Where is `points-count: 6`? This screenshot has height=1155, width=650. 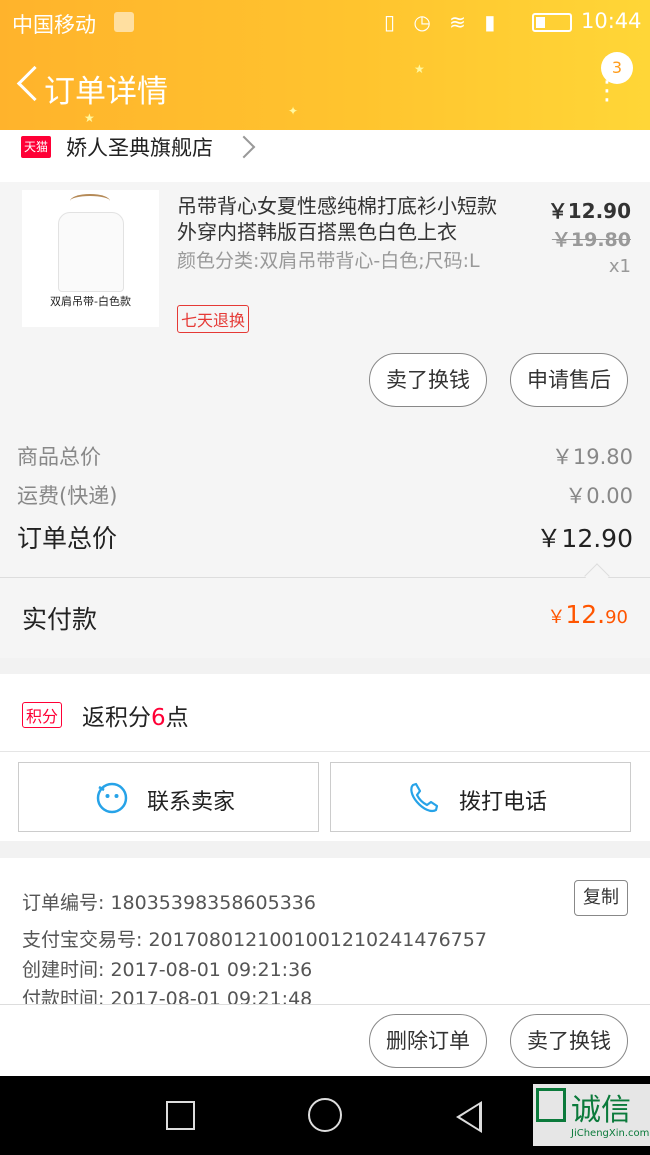 points-count: 6 is located at coordinates (158, 718).